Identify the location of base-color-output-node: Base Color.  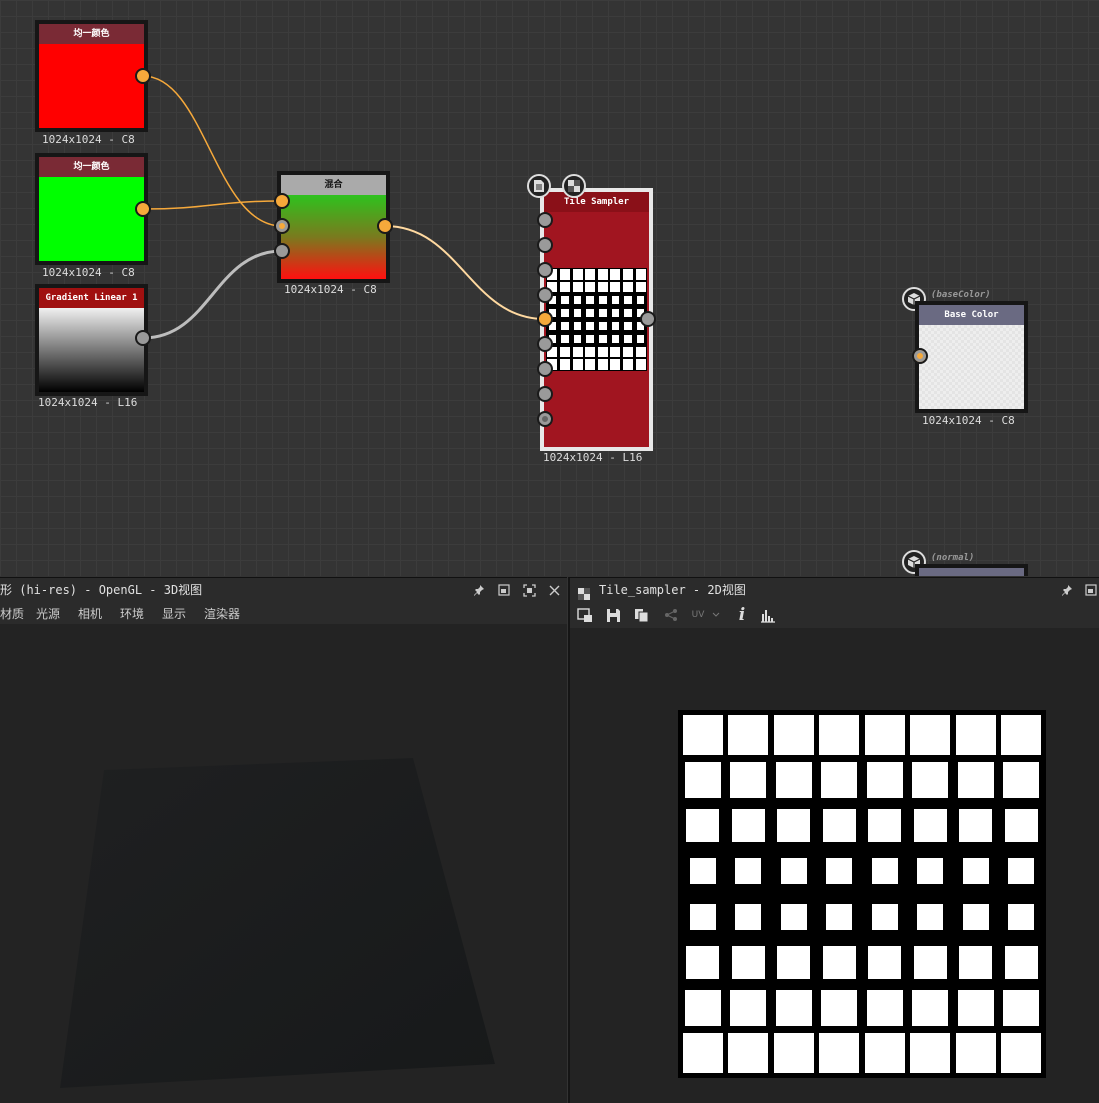
(971, 357).